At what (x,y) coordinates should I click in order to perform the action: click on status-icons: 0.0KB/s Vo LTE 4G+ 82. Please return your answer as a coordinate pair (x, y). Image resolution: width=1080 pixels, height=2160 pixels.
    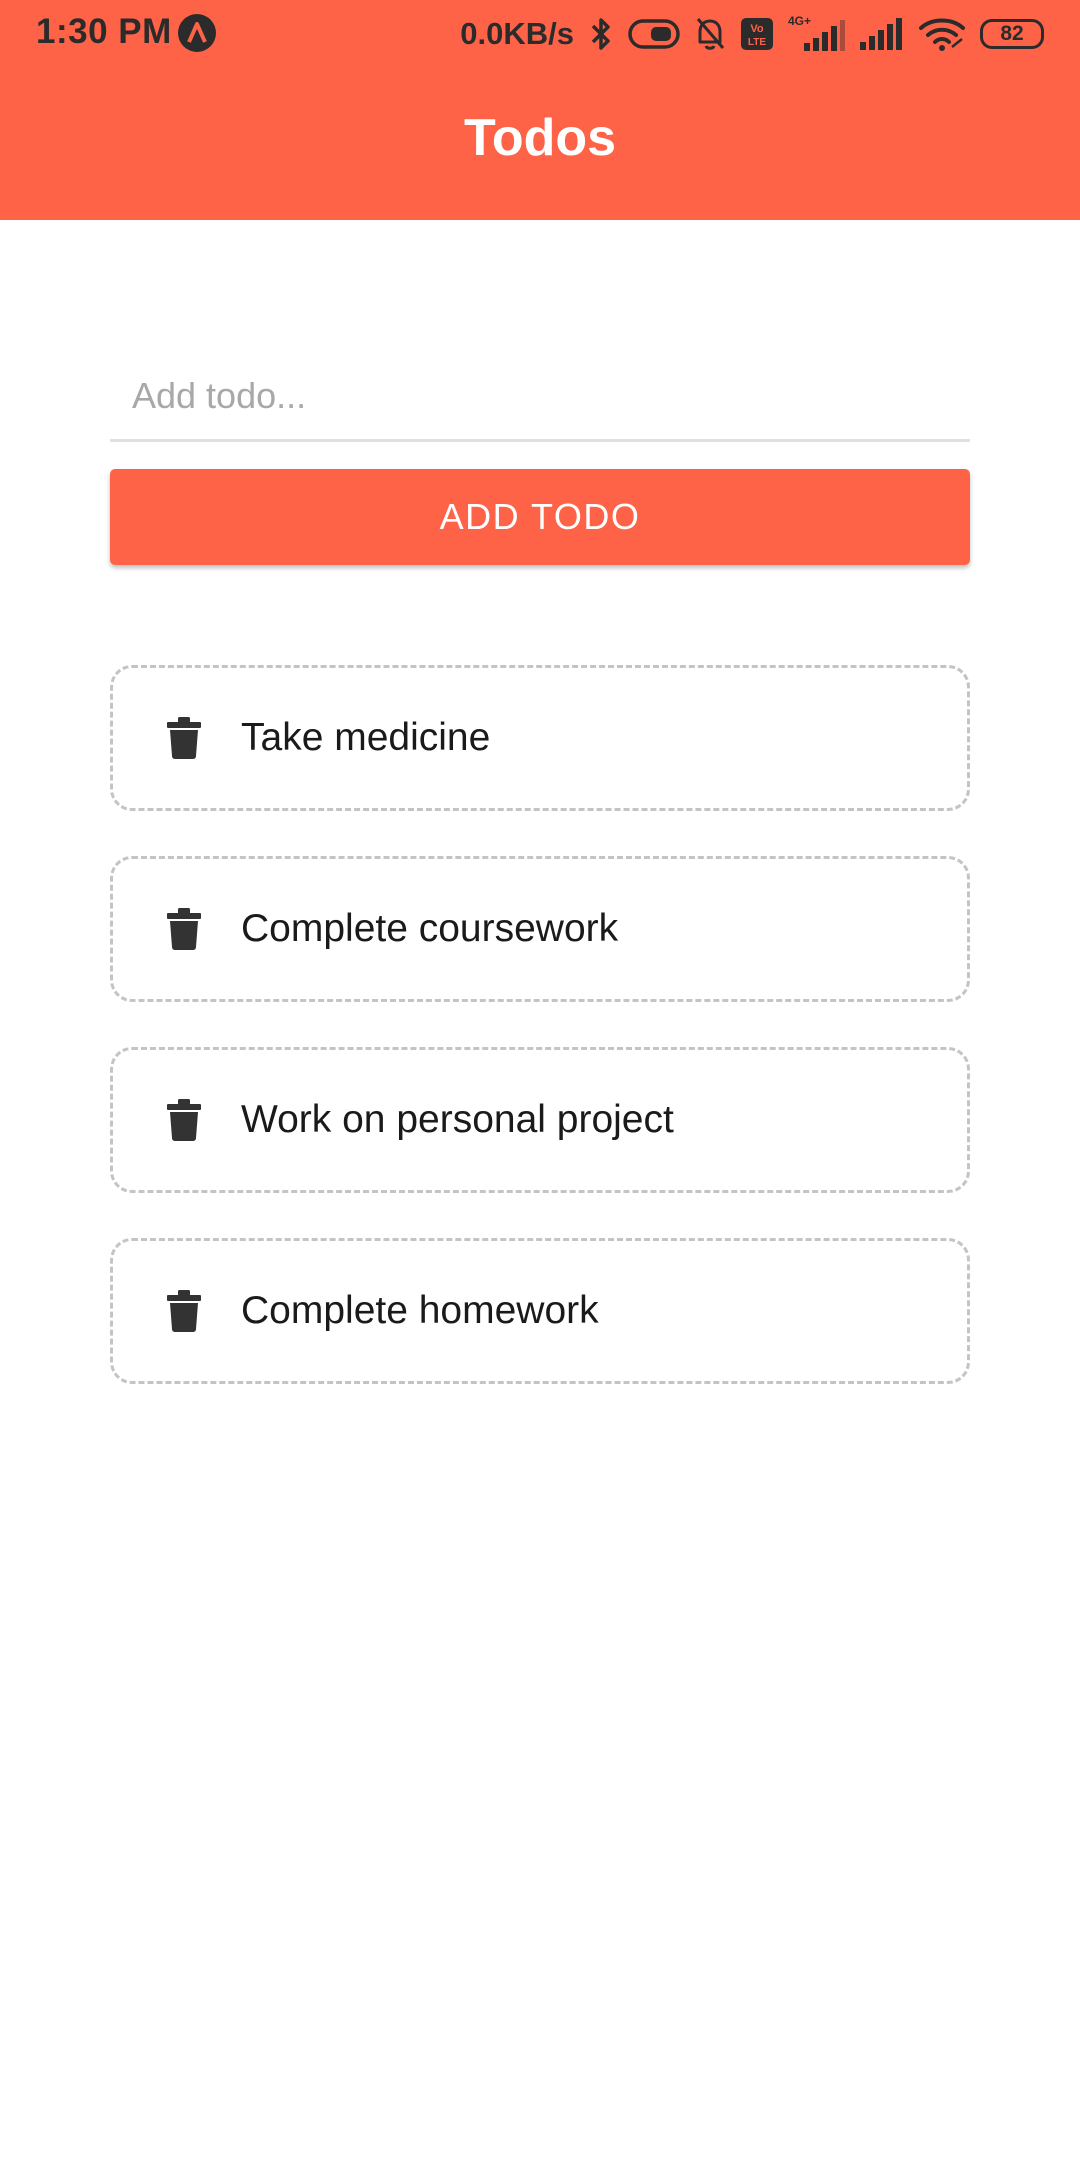
    Looking at the image, I should click on (752, 34).